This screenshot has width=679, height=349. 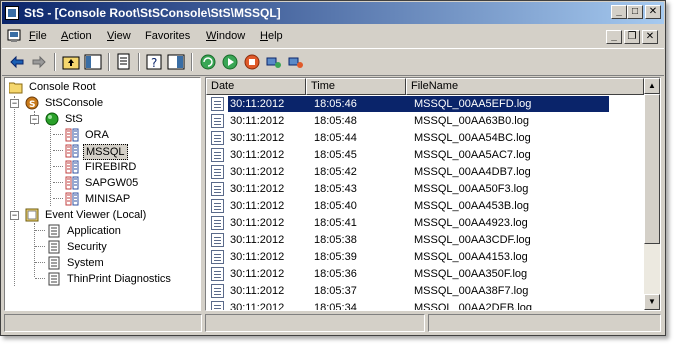 What do you see at coordinates (653, 12) in the screenshot?
I see `close-button: ✕` at bounding box center [653, 12].